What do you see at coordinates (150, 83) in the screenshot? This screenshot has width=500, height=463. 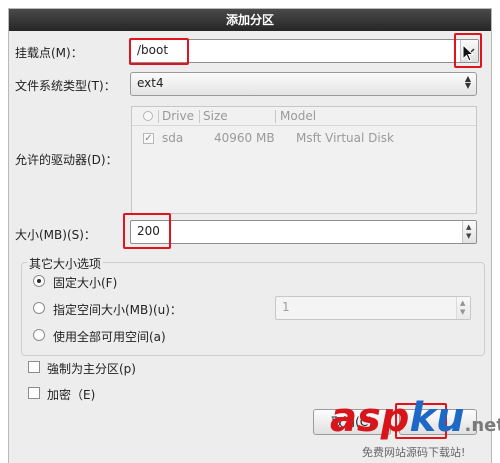 I see `fs-type-value: ext4` at bounding box center [150, 83].